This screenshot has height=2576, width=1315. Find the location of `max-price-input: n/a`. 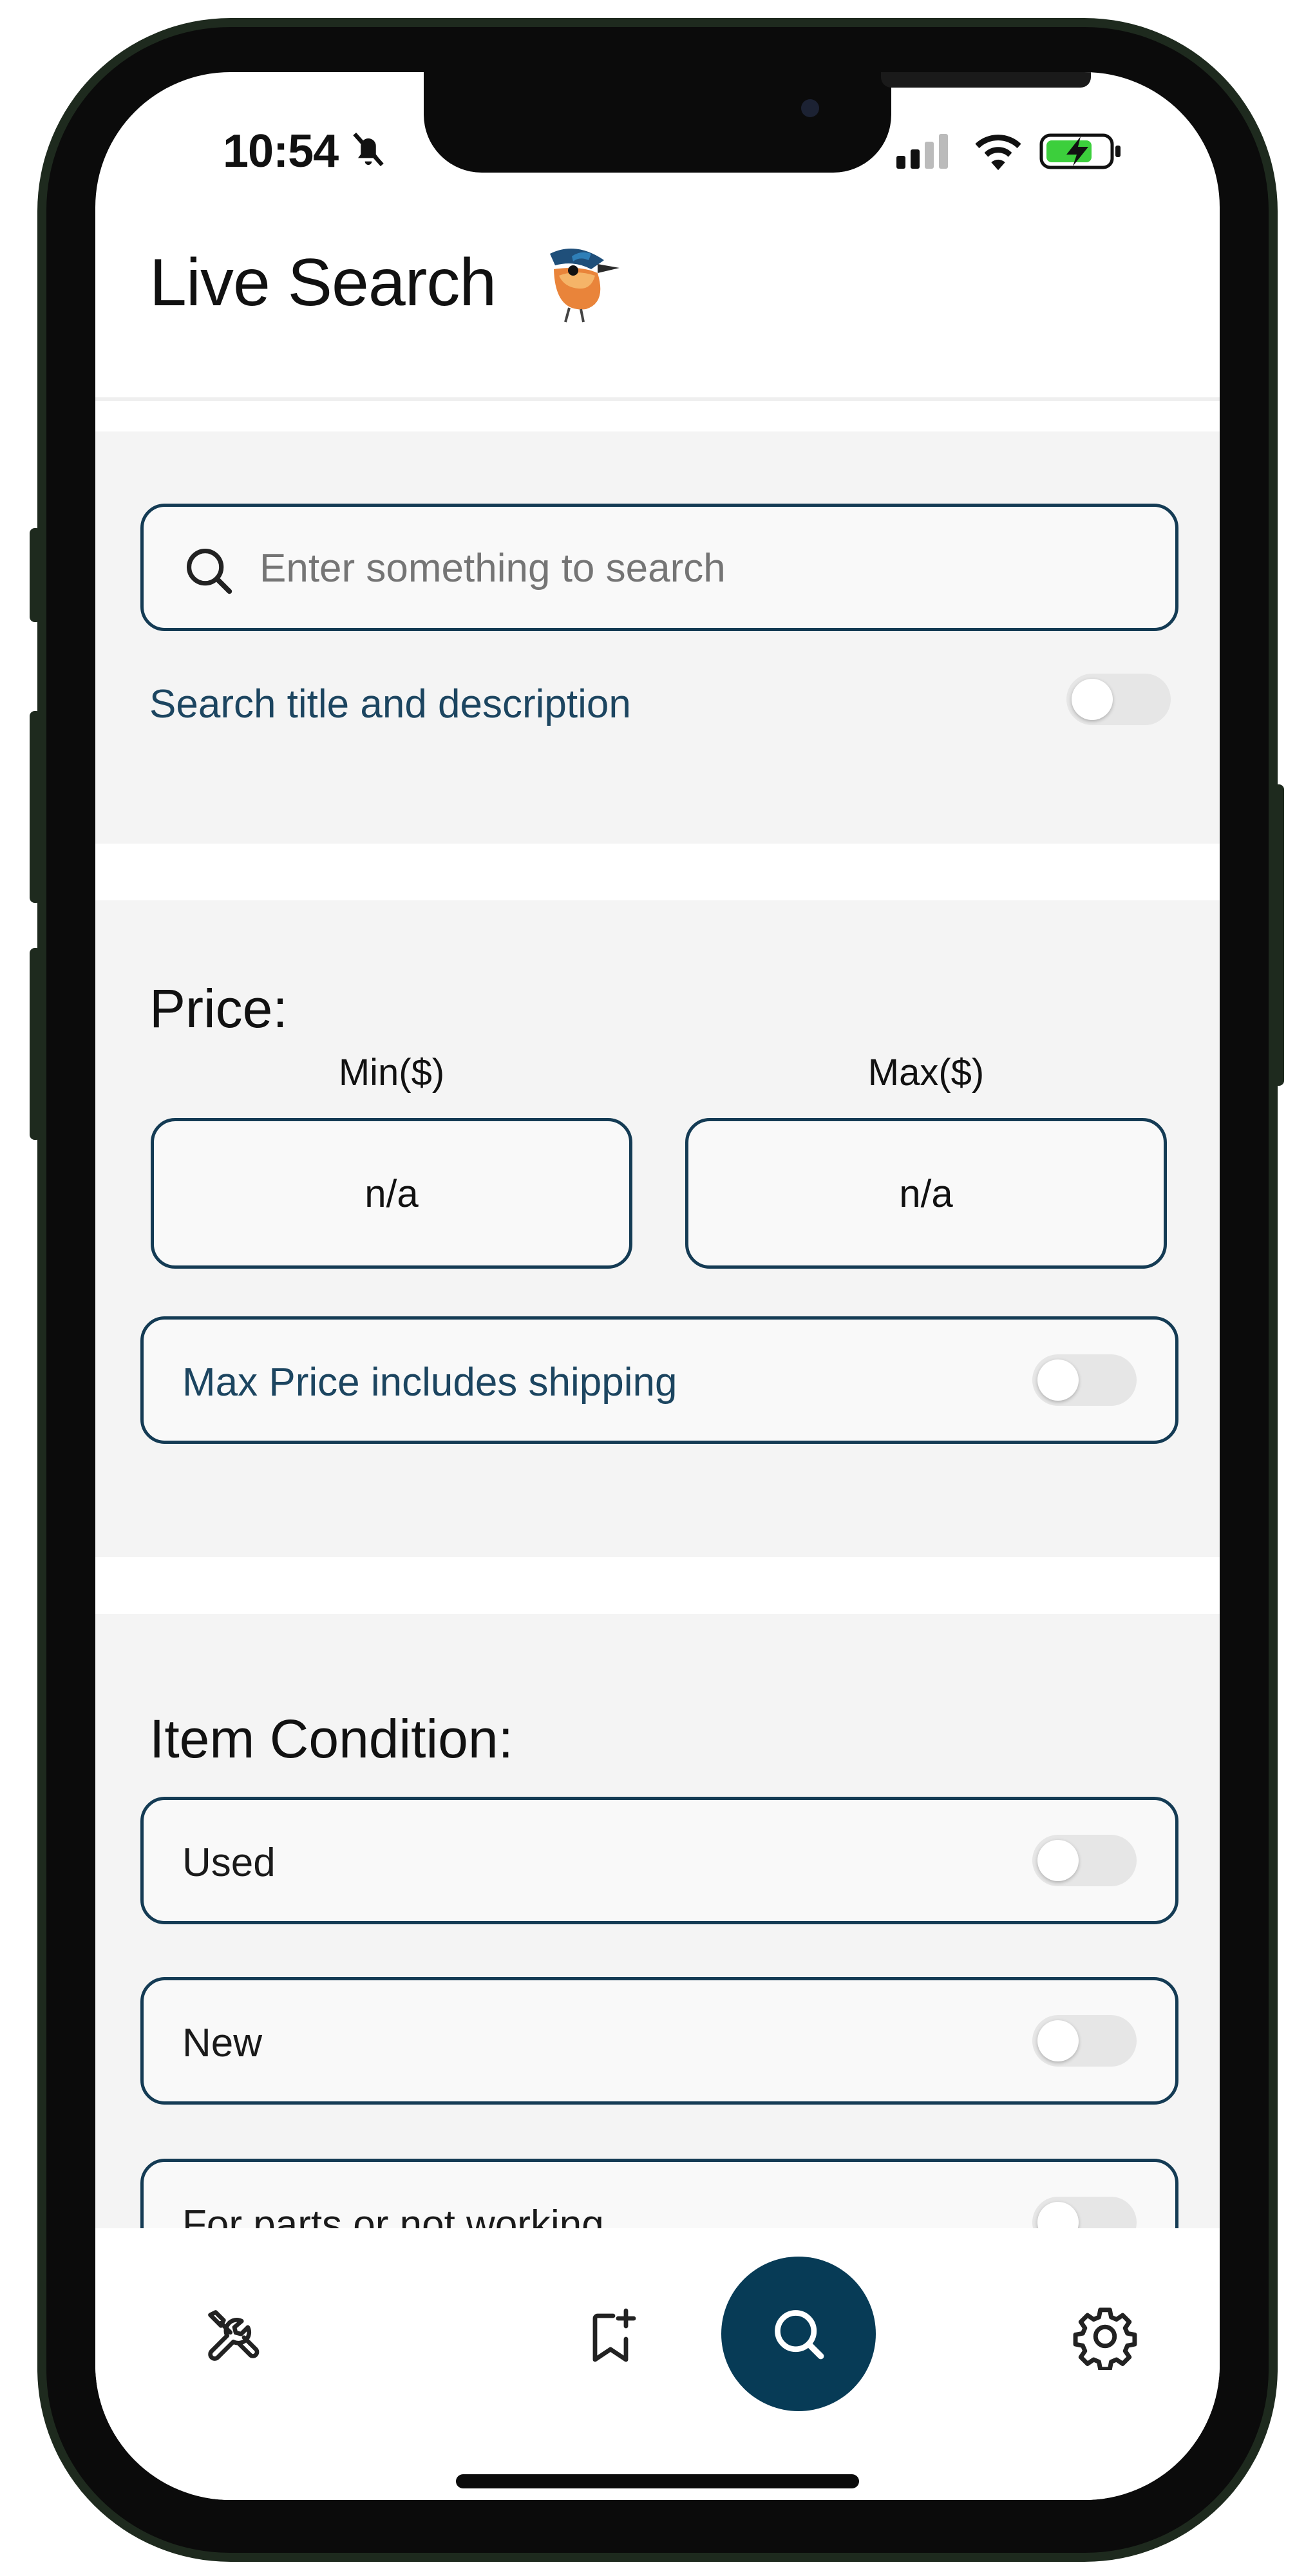

max-price-input: n/a is located at coordinates (926, 1193).